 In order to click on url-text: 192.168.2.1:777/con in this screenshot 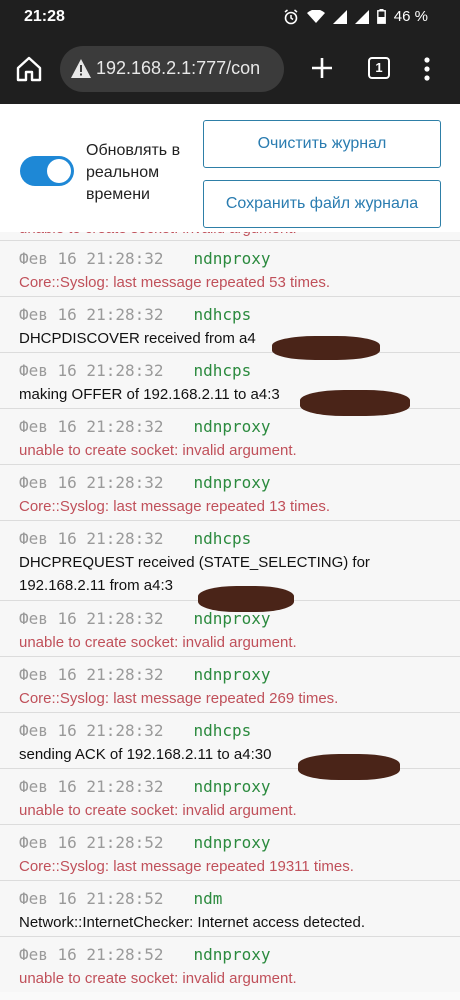, I will do `click(178, 68)`.